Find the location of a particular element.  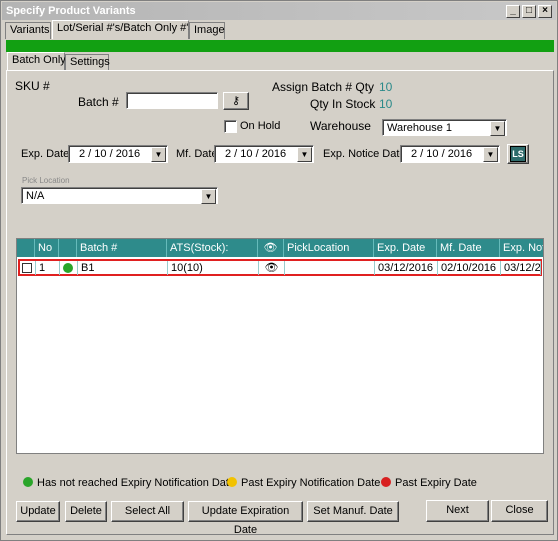

header-exp-notice: Exp. Noti is located at coordinates (521, 248).